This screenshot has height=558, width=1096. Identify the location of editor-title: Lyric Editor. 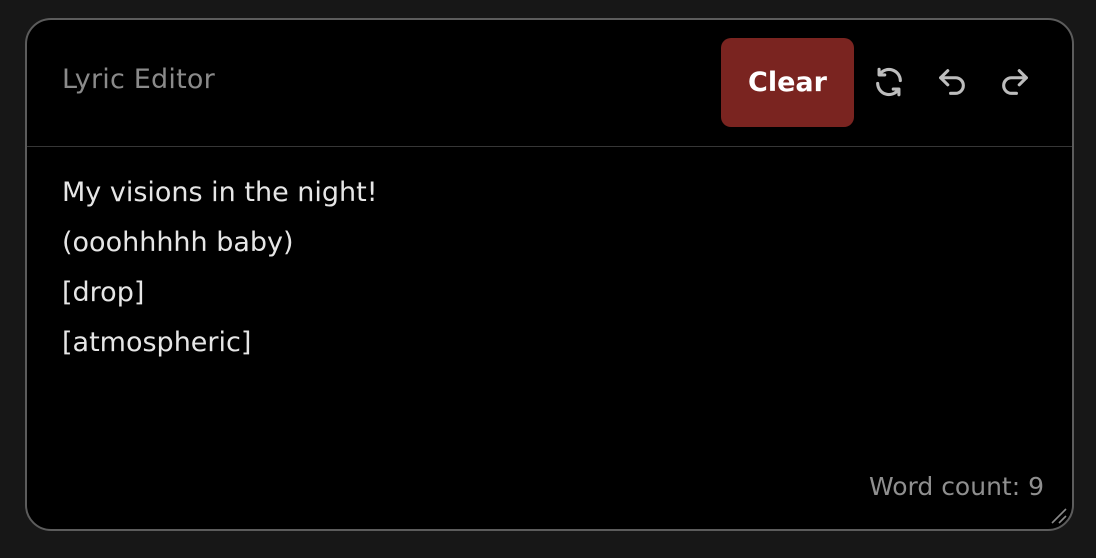
(138, 79).